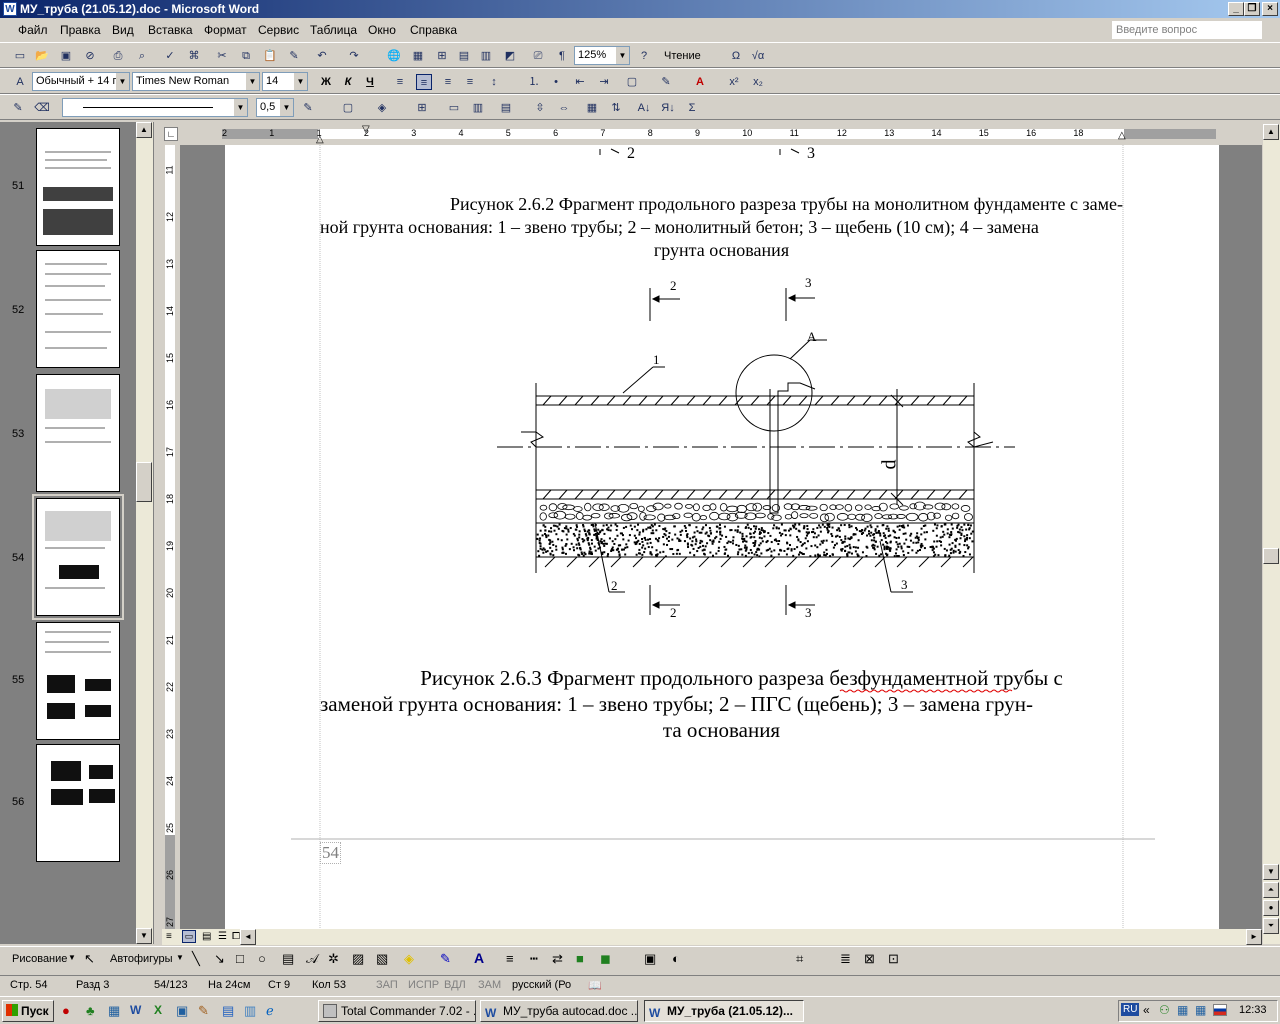  What do you see at coordinates (448, 82) in the screenshot?
I see `align-right-icon: ≡` at bounding box center [448, 82].